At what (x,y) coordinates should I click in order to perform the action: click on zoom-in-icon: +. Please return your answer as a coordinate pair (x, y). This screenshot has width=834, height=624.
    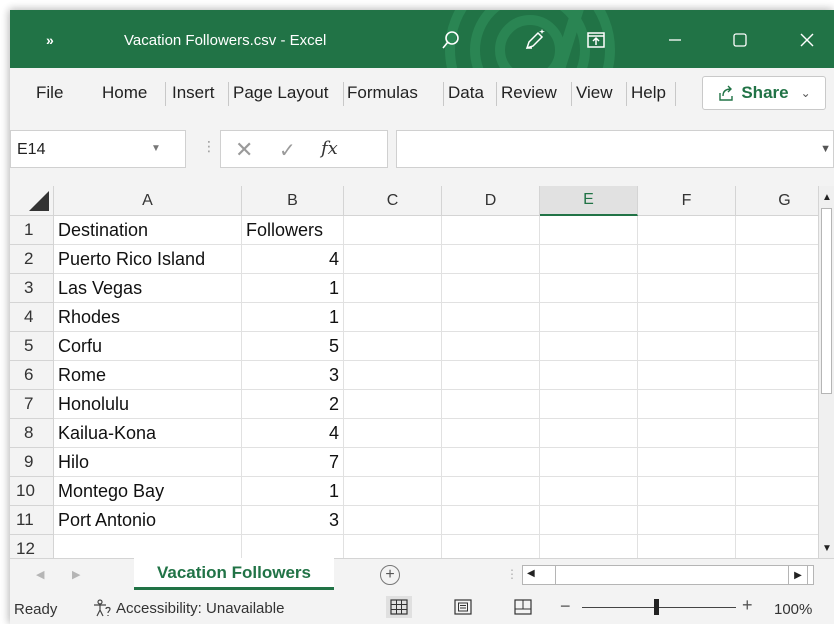
    Looking at the image, I should click on (747, 605).